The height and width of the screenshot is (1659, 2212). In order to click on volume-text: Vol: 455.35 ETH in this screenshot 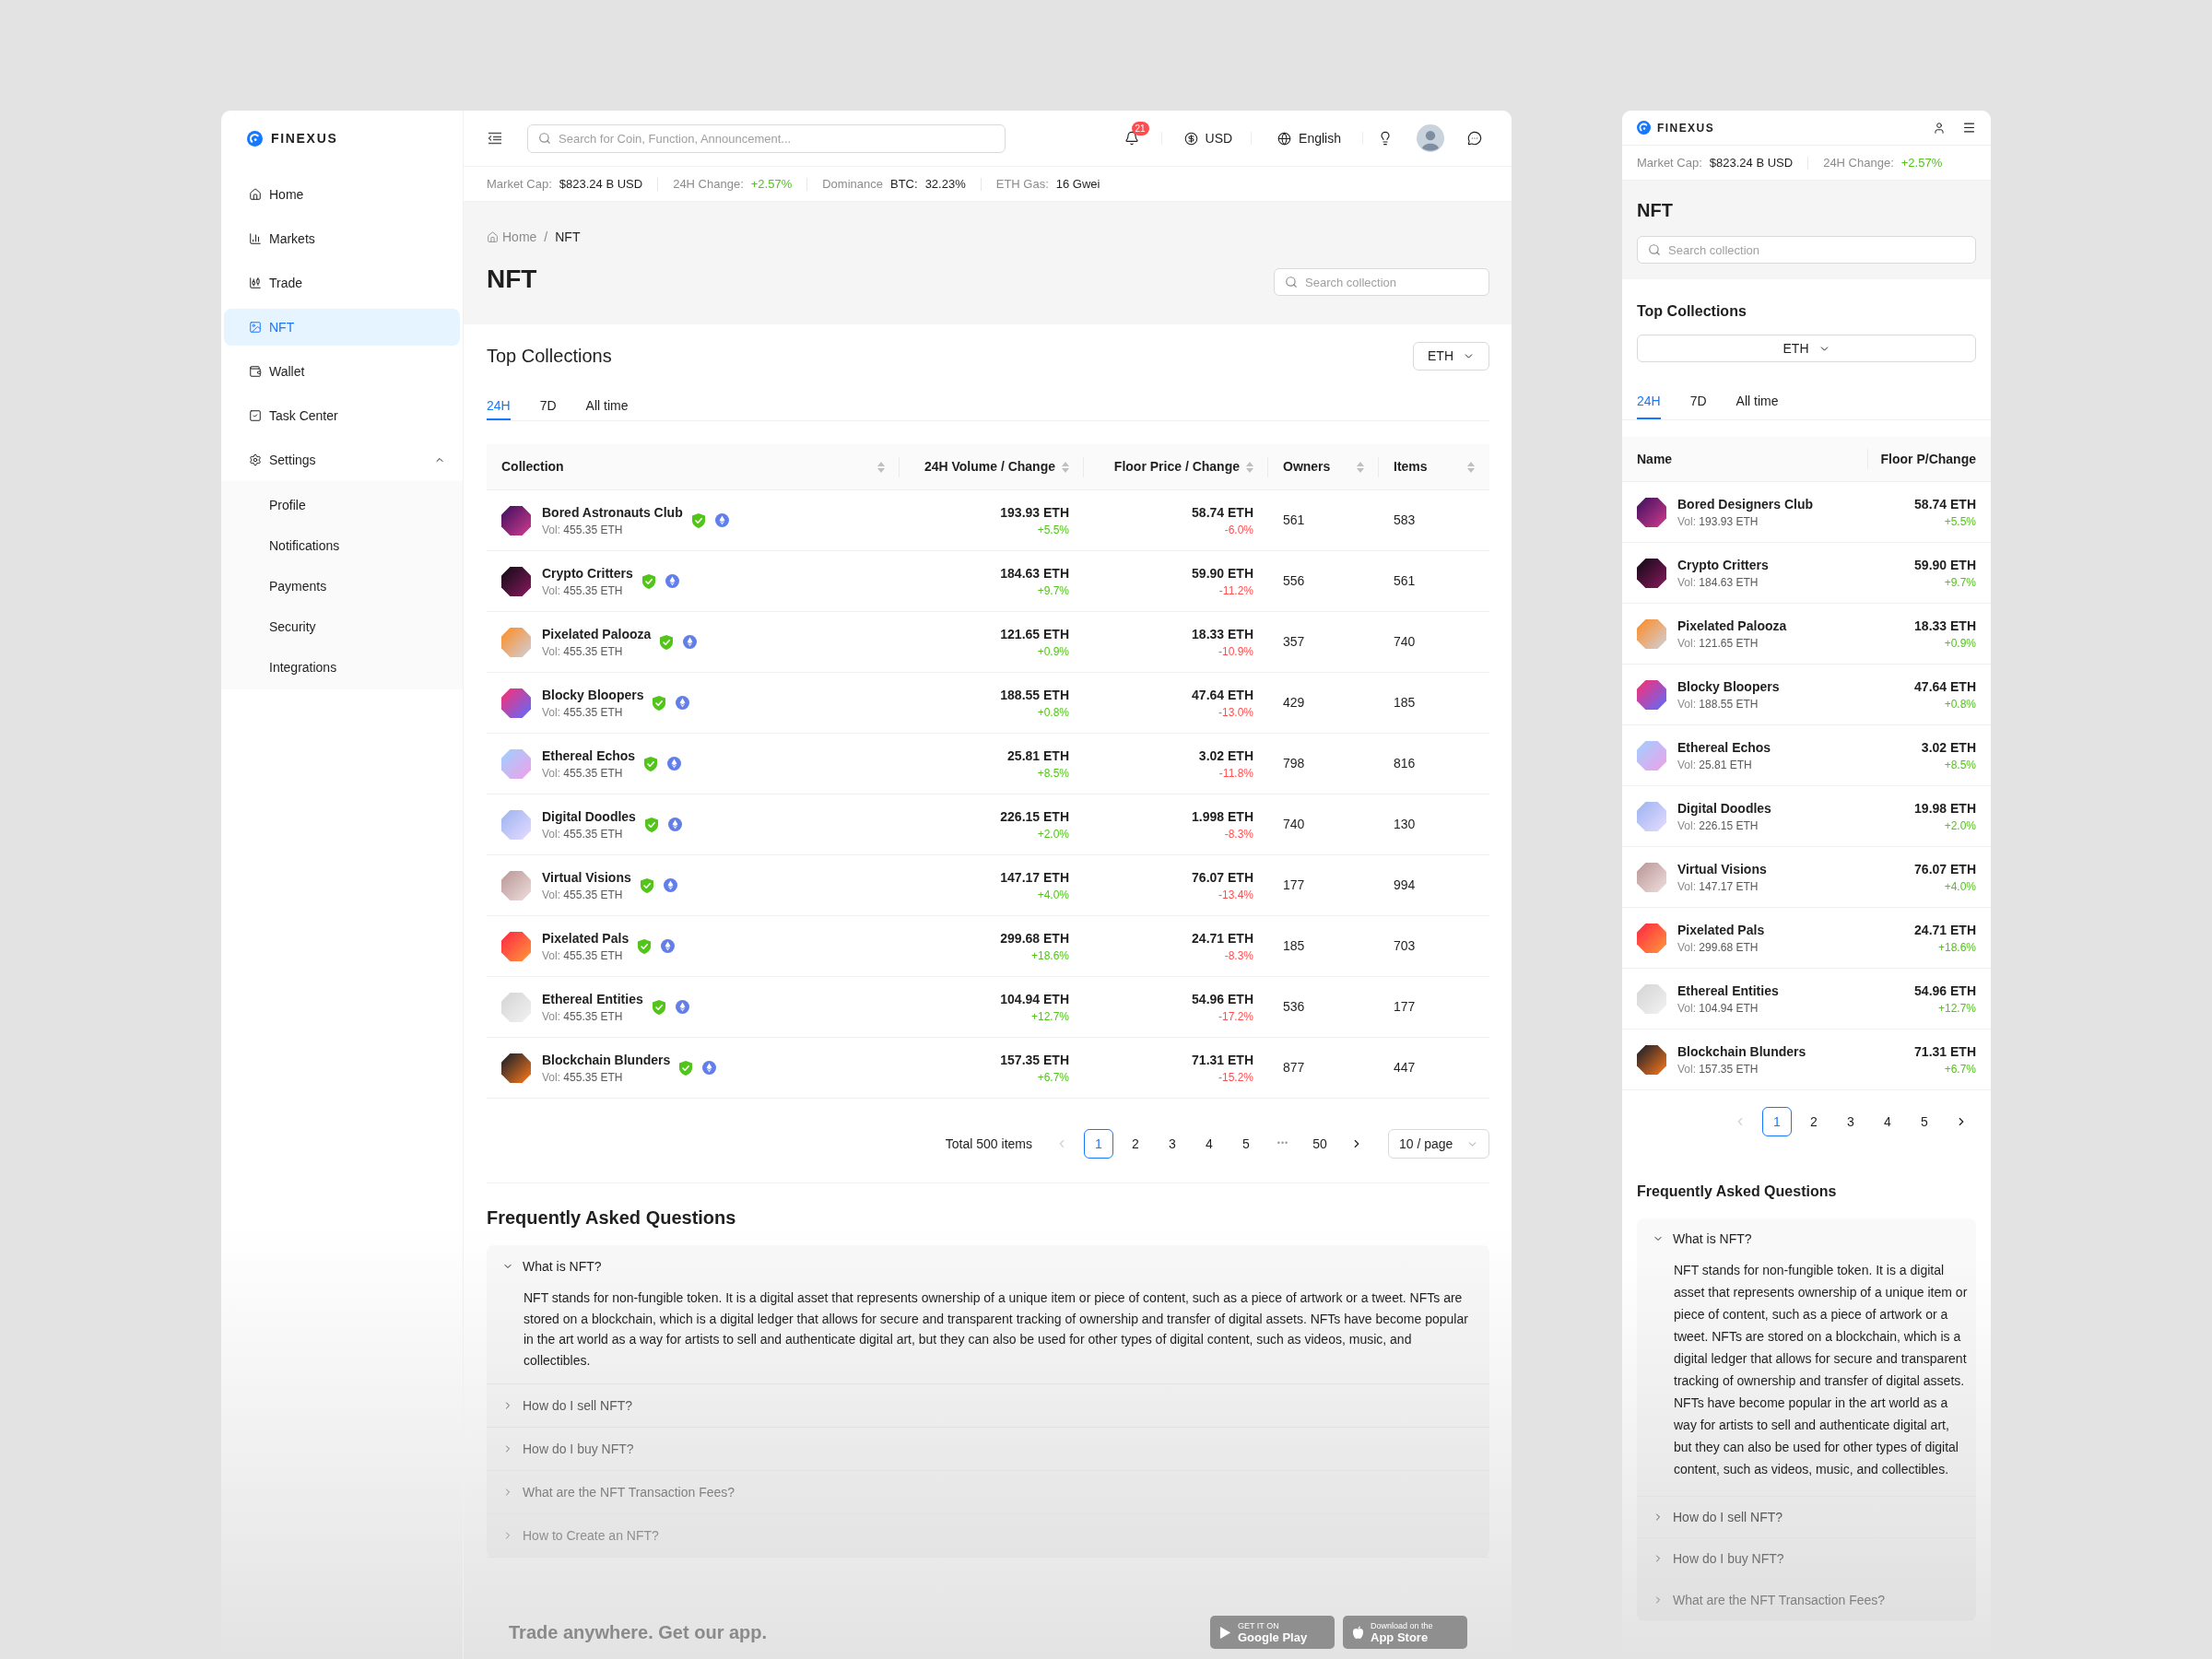, I will do `click(583, 712)`.